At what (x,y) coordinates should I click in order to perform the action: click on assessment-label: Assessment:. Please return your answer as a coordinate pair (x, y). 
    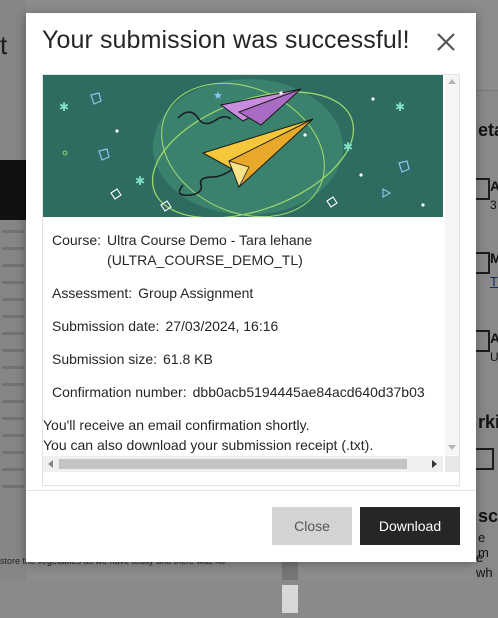
    Looking at the image, I should click on (92, 293).